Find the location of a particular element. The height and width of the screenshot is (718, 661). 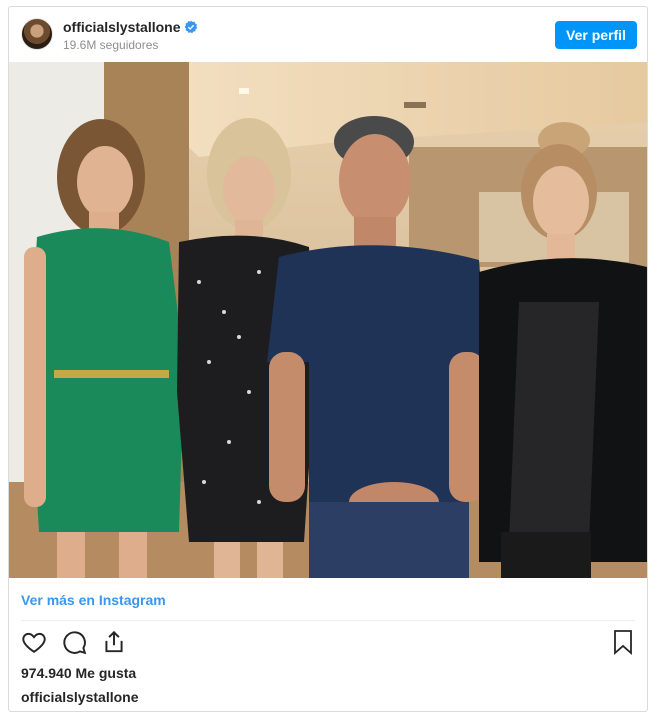

view-more-on-instagram-link: Ver más en Instagram is located at coordinates (93, 600).